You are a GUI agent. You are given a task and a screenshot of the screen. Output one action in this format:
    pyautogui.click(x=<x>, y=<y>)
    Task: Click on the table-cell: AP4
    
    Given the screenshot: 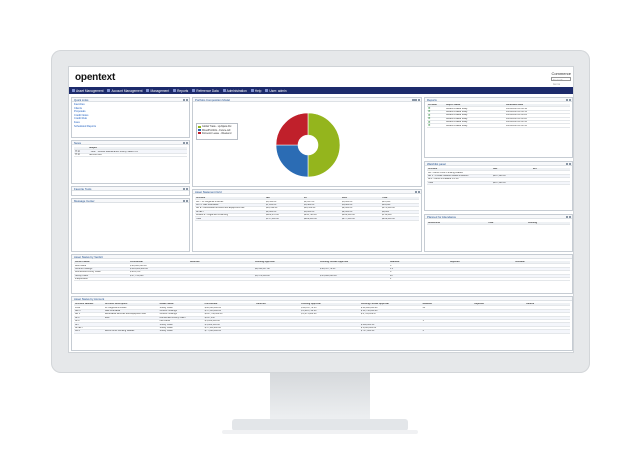 What is the action you would take?
    pyautogui.click(x=77, y=317)
    